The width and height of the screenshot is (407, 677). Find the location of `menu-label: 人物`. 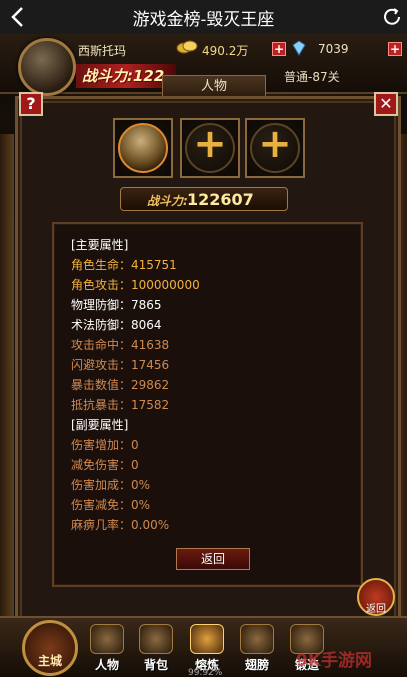

menu-label: 人物 is located at coordinates (106, 665).